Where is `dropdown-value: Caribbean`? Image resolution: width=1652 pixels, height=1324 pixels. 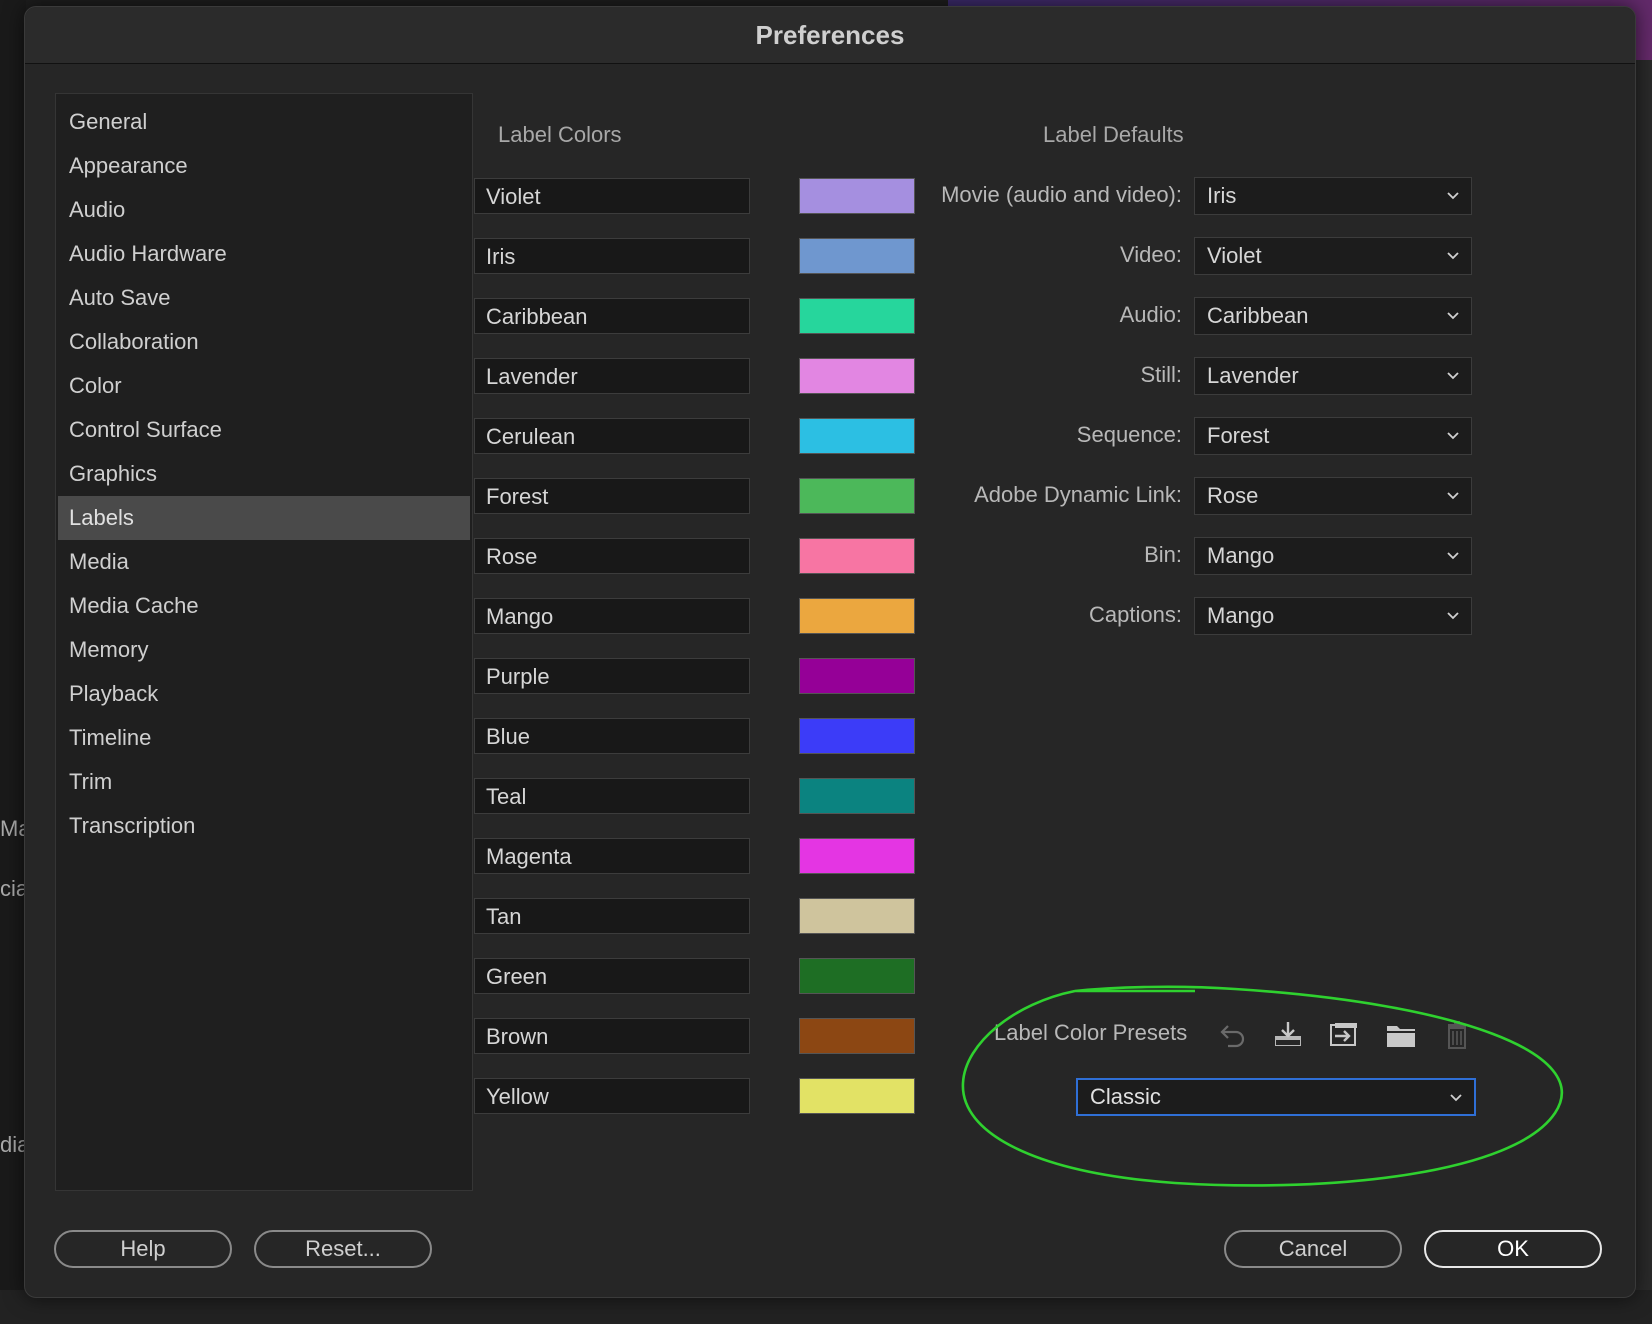 dropdown-value: Caribbean is located at coordinates (1258, 315).